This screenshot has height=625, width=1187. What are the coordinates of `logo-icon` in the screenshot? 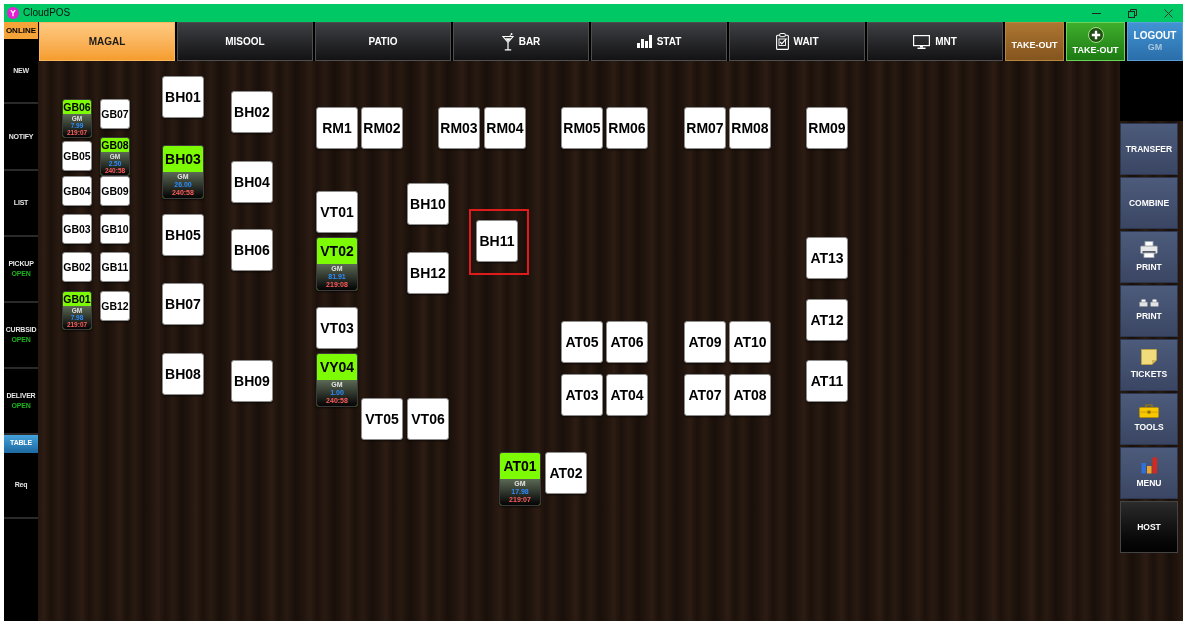 It's located at (13, 13).